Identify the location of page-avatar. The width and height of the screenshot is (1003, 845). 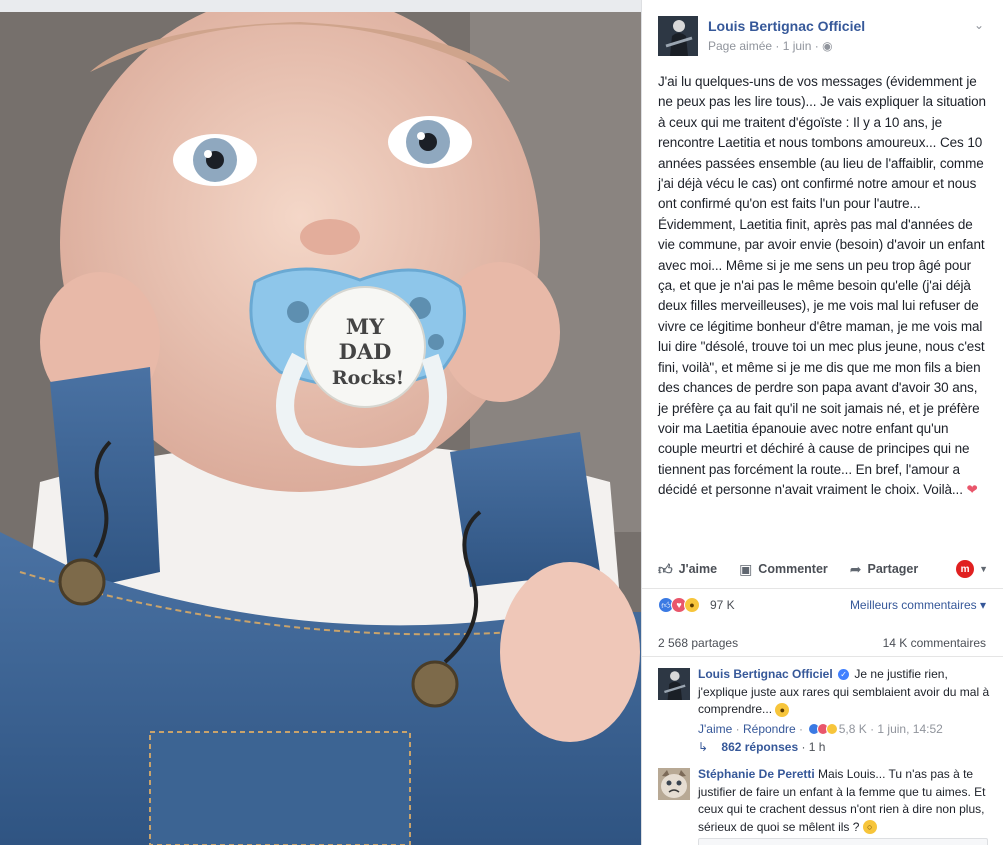
(678, 36).